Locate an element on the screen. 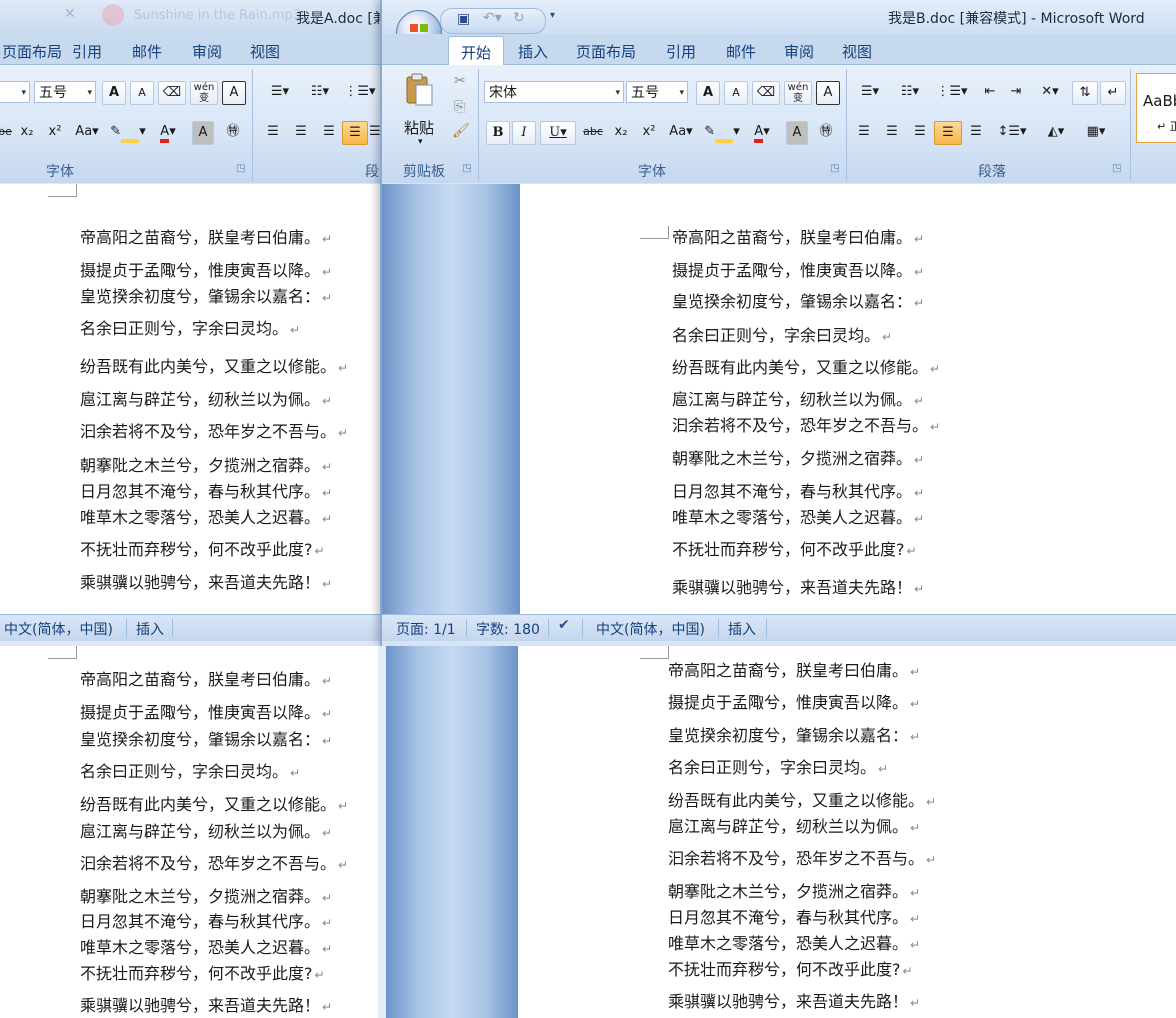 This screenshot has width=1176, height=1018. quick-style-normal: AaBb ↵ 正 is located at coordinates (1156, 108).